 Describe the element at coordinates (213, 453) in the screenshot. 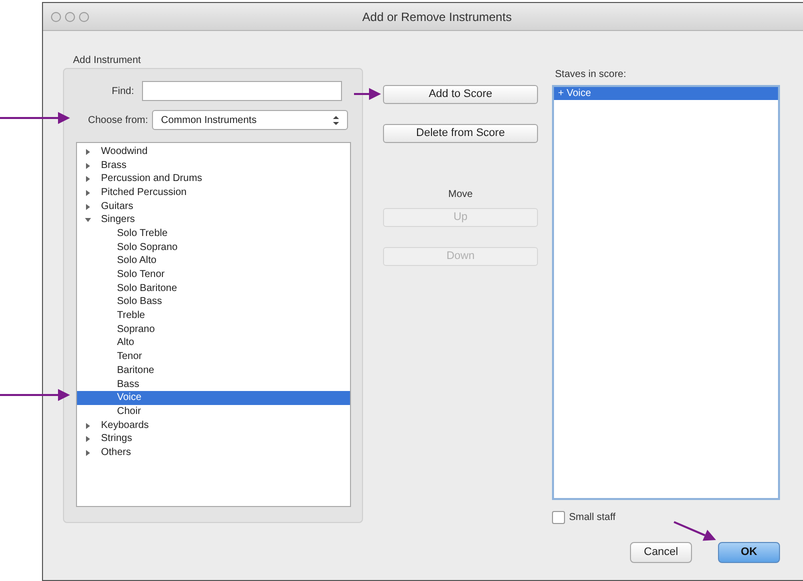

I see `tree-item: Others` at that location.